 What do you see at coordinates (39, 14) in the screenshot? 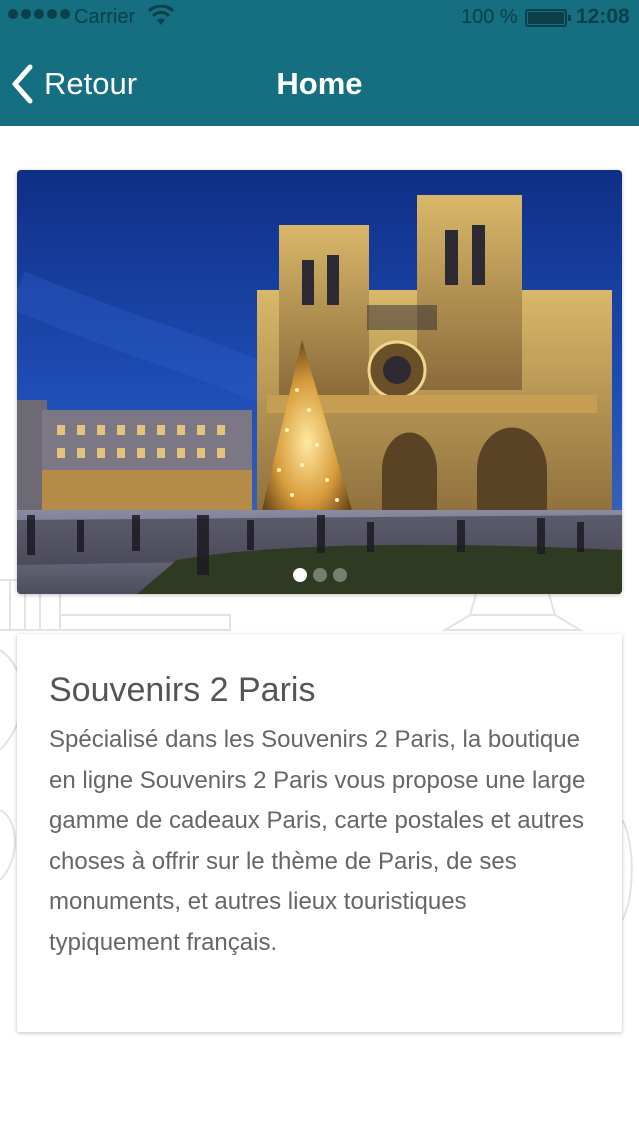
I see `signal-strength-icon` at bounding box center [39, 14].